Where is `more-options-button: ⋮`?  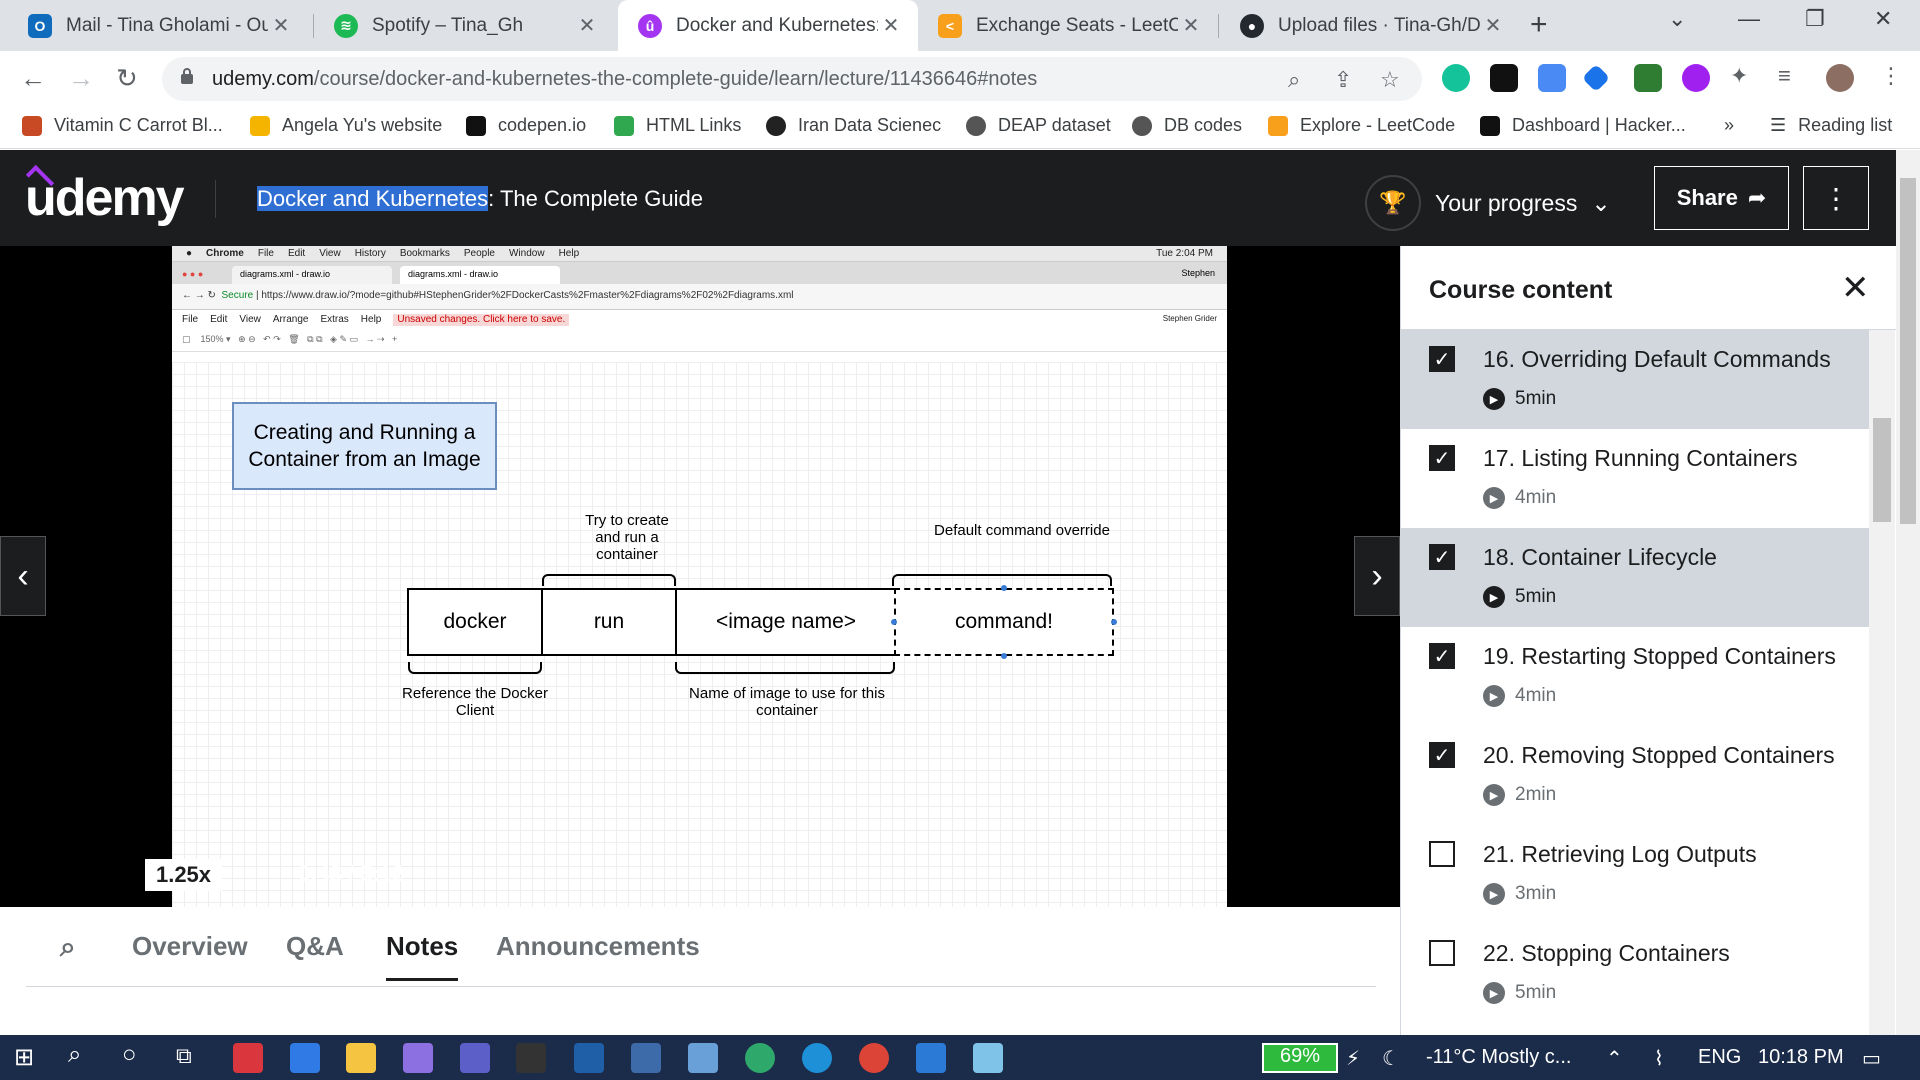 more-options-button: ⋮ is located at coordinates (1836, 198).